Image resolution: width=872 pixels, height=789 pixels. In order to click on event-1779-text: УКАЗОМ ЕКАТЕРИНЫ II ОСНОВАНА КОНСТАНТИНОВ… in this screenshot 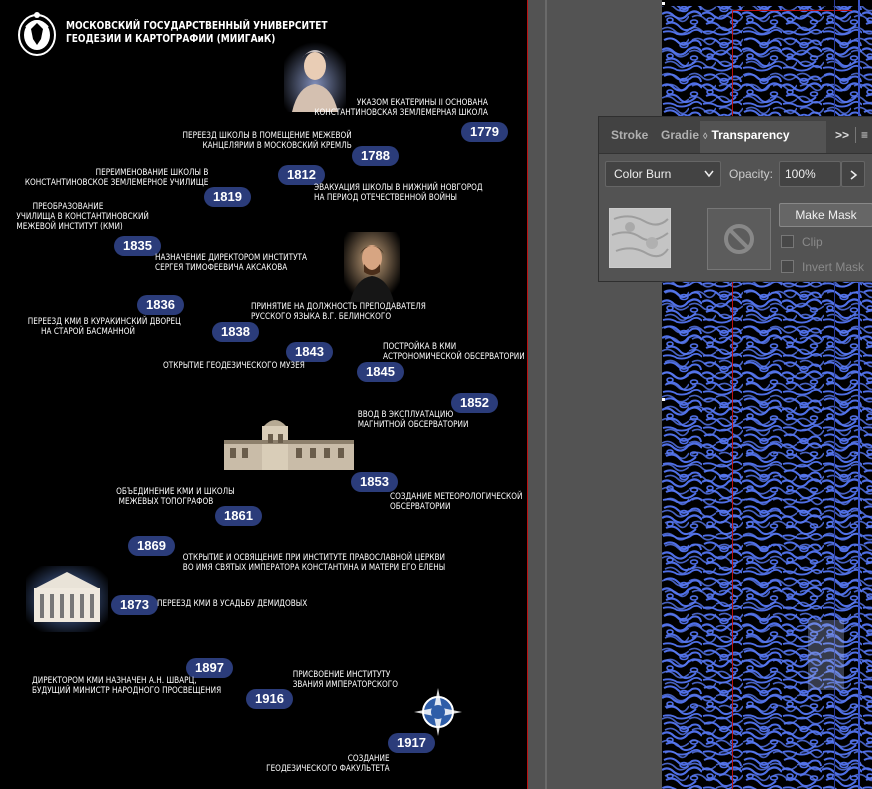, I will do `click(401, 108)`.